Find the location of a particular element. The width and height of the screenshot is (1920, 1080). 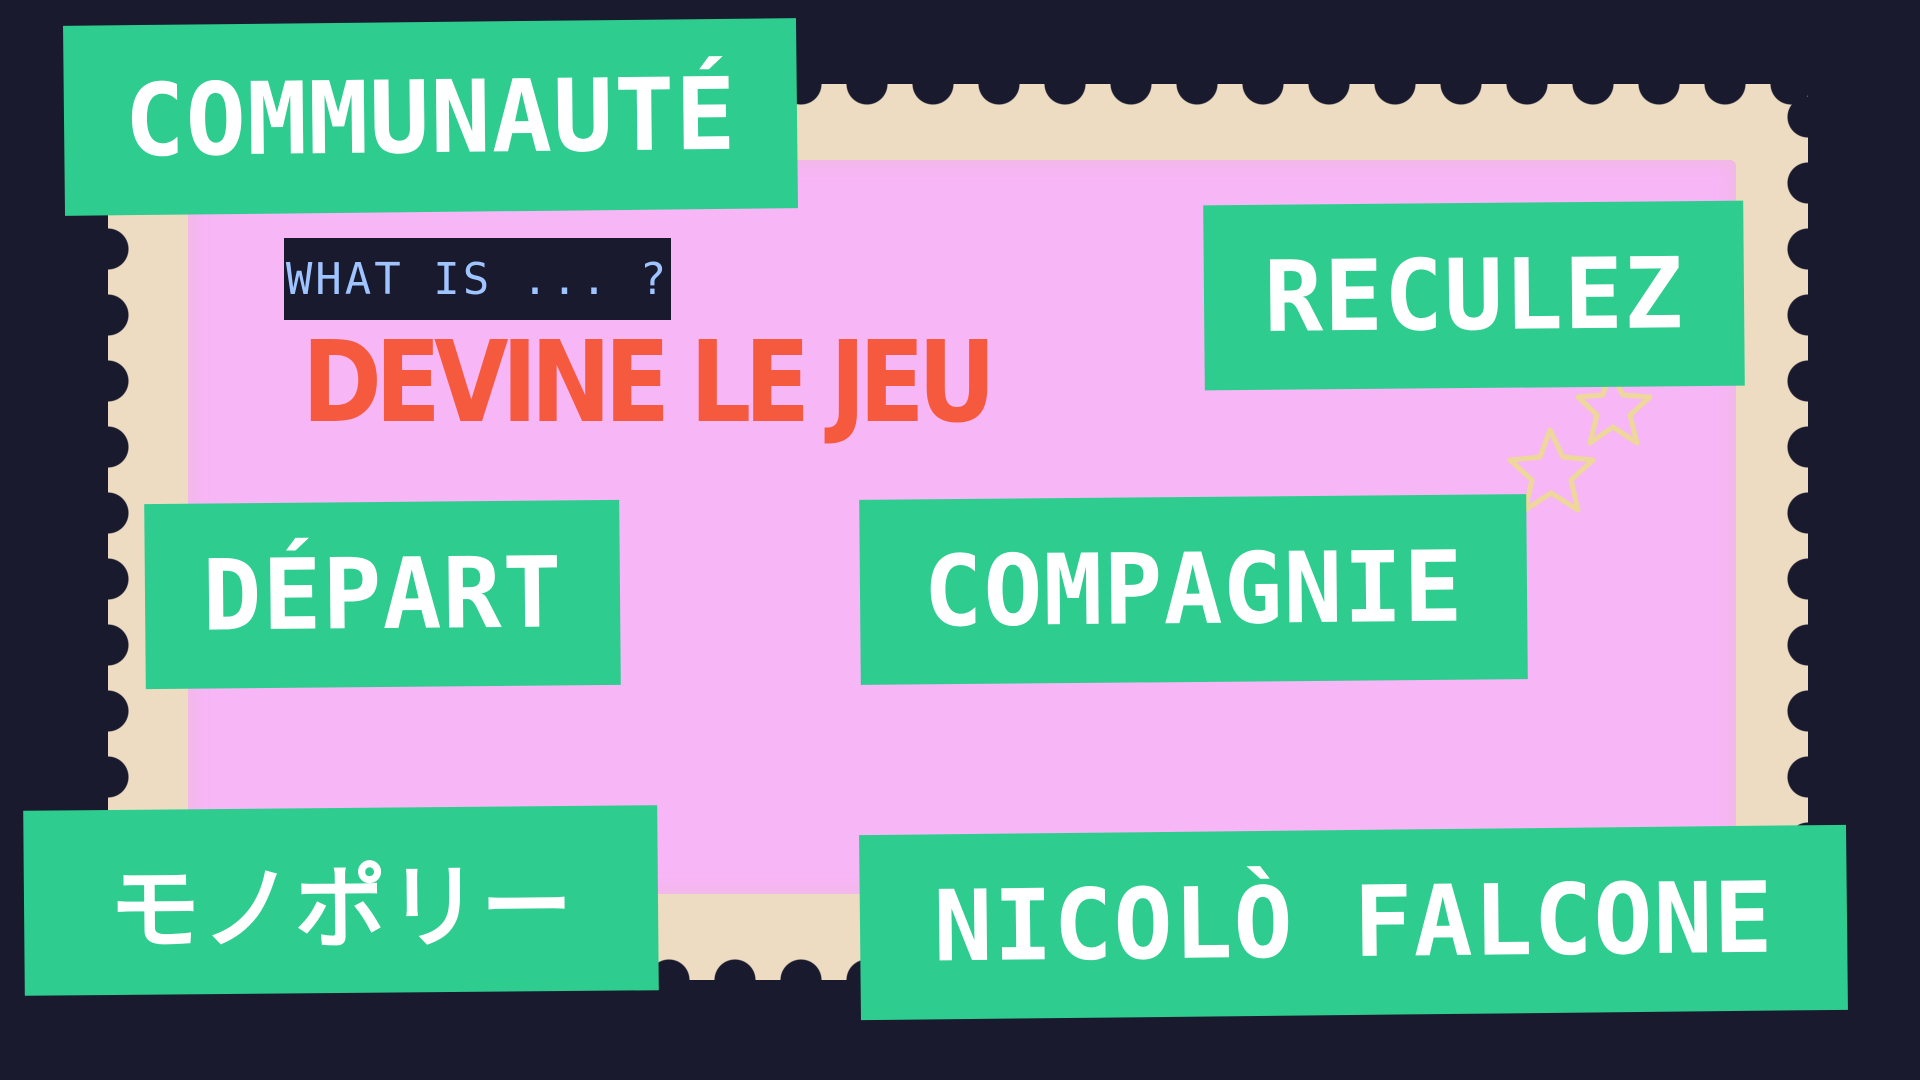

word-card-compagnie: COMPAGNIE is located at coordinates (1193, 589).